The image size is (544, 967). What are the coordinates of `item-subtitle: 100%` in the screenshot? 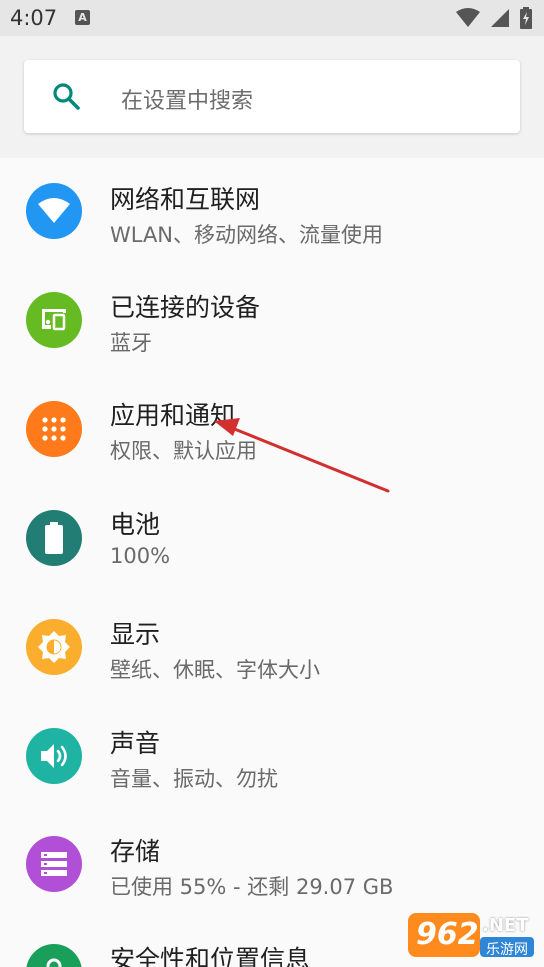 It's located at (140, 556).